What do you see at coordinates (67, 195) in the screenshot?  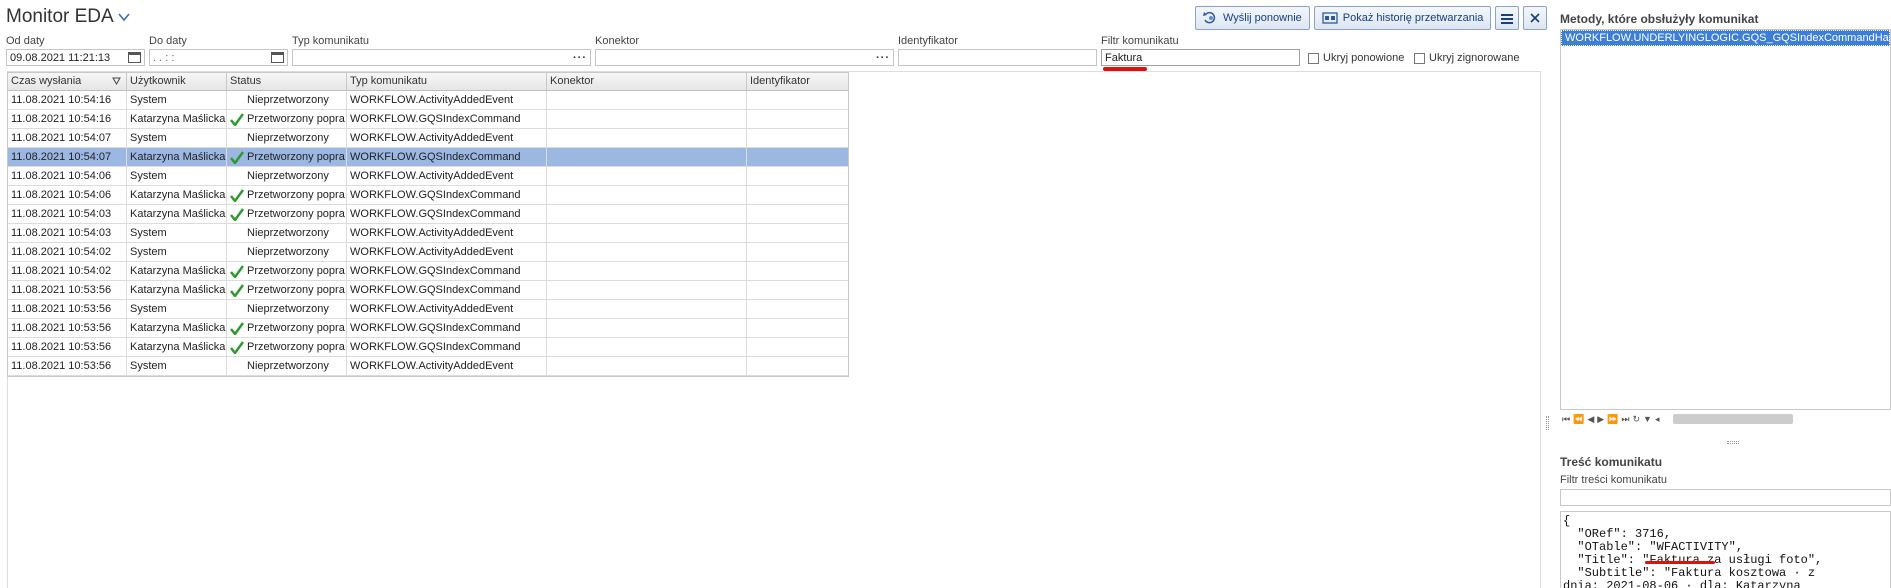 I see `table-cell-time: 11.08.2021 10:54:06` at bounding box center [67, 195].